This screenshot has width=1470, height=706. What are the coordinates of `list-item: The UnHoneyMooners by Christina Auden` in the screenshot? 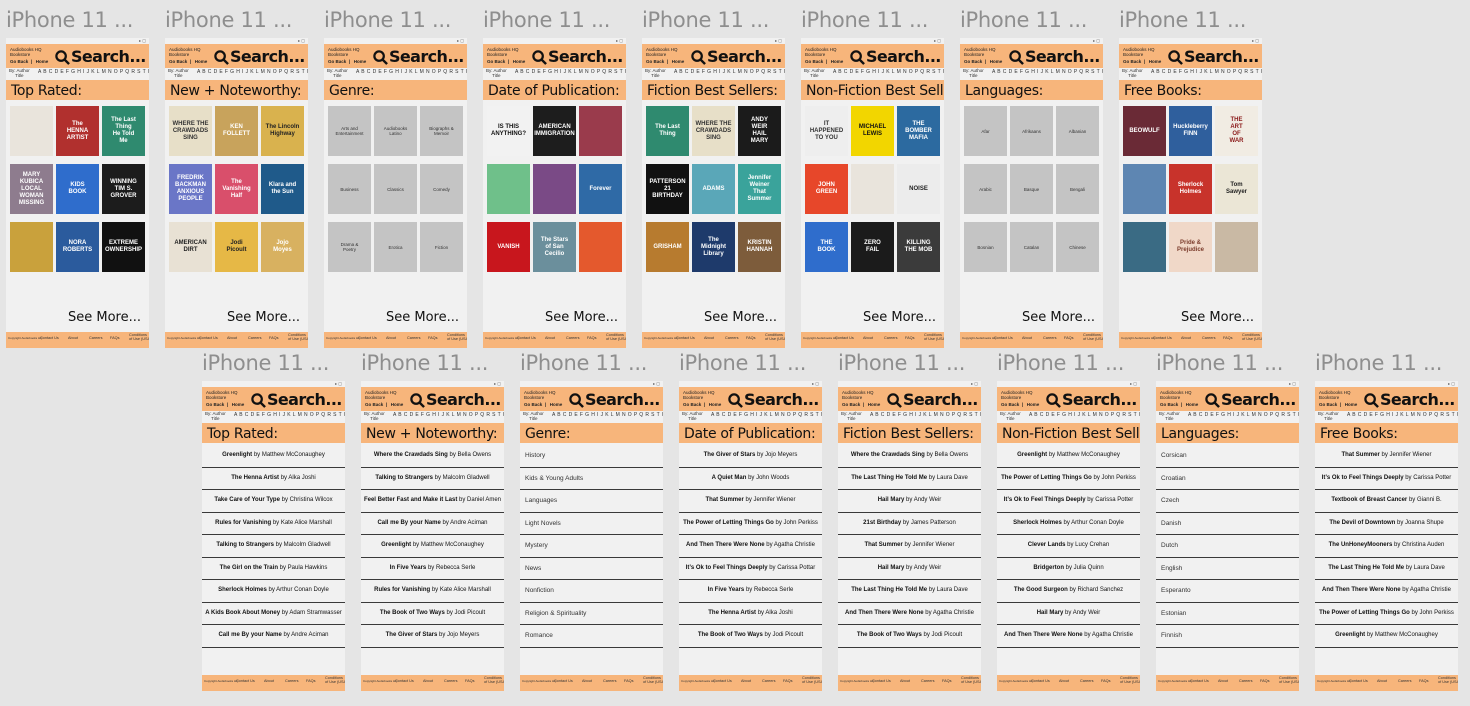 It's located at (1386, 546).